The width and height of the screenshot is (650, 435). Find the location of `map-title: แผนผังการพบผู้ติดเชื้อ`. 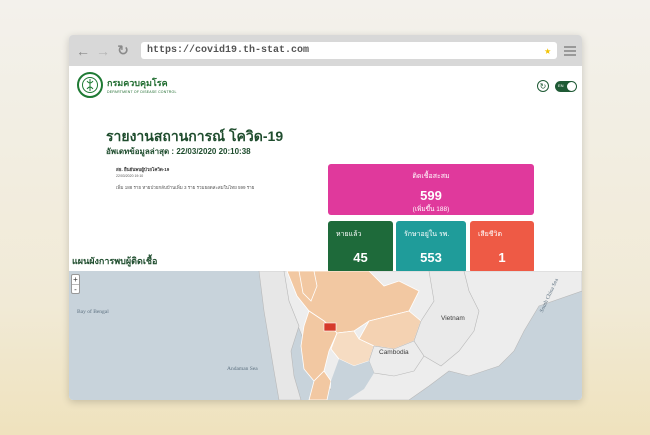

map-title: แผนผังการพบผู้ติดเชื้อ is located at coordinates (115, 261).